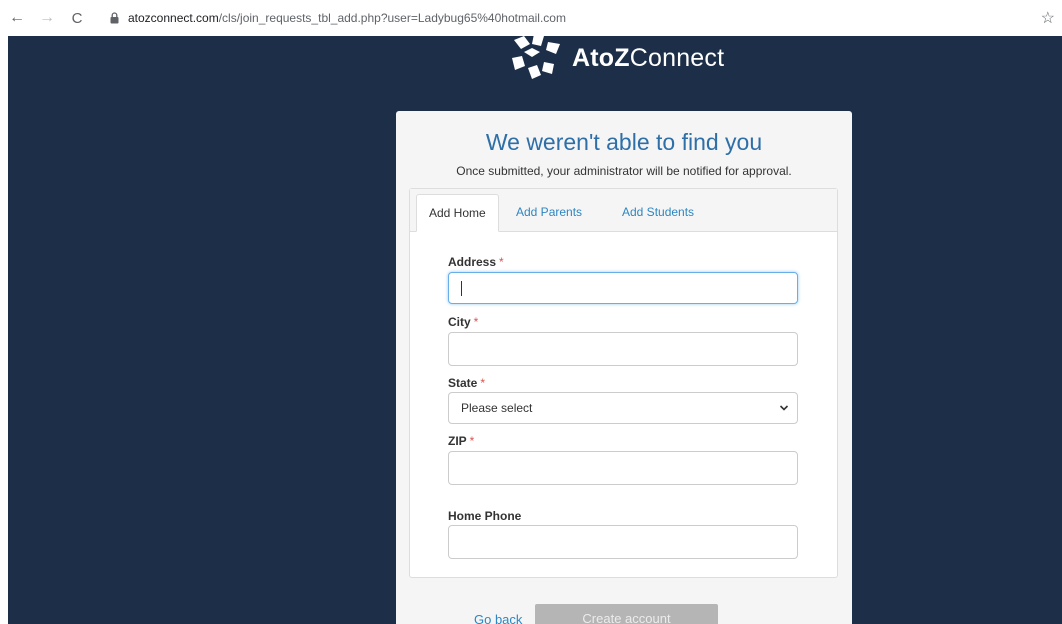  Describe the element at coordinates (1048, 18) in the screenshot. I see `bookmark-star-icon: ☆` at that location.